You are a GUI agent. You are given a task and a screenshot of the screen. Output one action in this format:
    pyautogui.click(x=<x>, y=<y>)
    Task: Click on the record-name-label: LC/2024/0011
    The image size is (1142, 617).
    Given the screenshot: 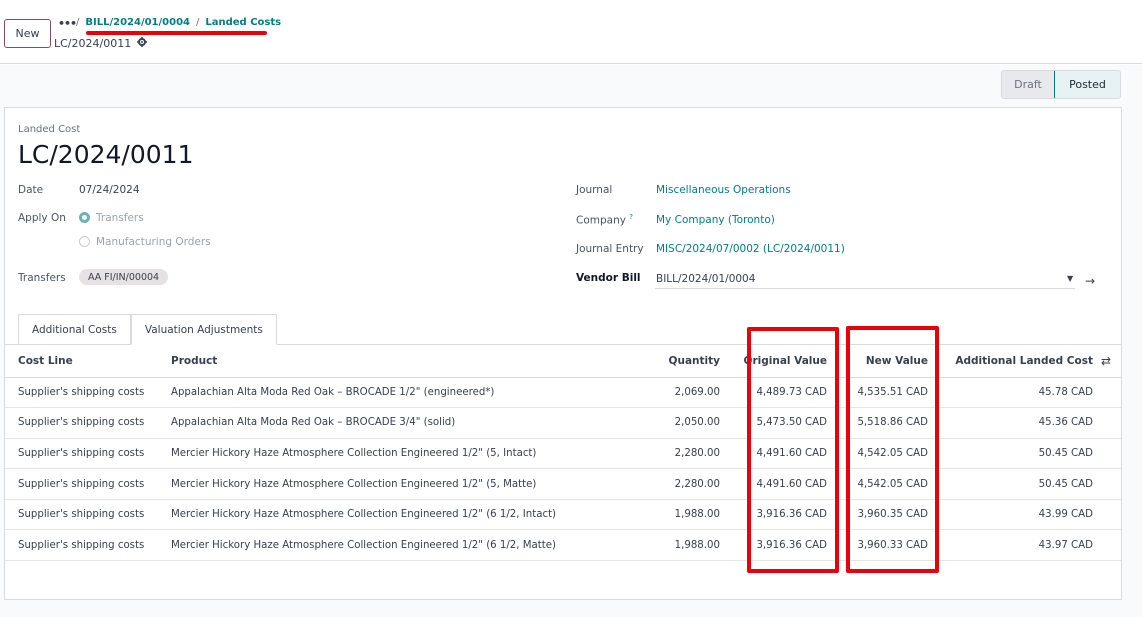 What is the action you would take?
    pyautogui.click(x=93, y=43)
    